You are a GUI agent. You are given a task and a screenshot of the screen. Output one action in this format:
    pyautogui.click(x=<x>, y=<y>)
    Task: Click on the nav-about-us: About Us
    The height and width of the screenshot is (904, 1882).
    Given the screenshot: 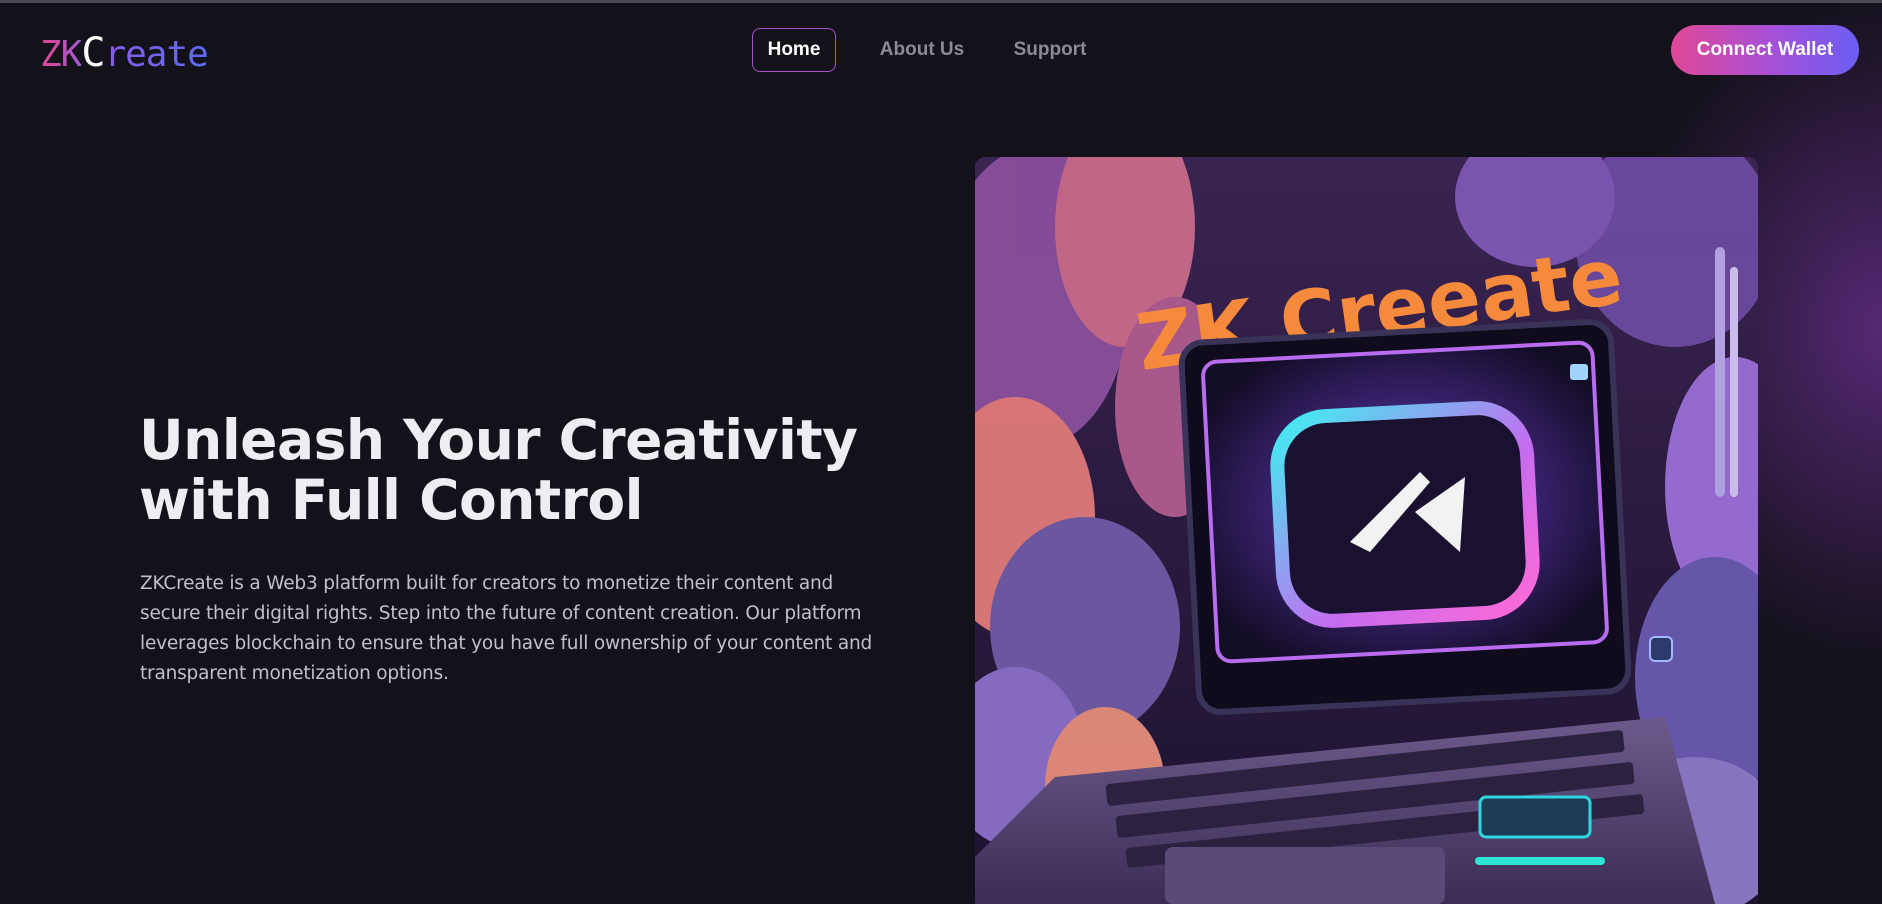 What is the action you would take?
    pyautogui.click(x=922, y=50)
    